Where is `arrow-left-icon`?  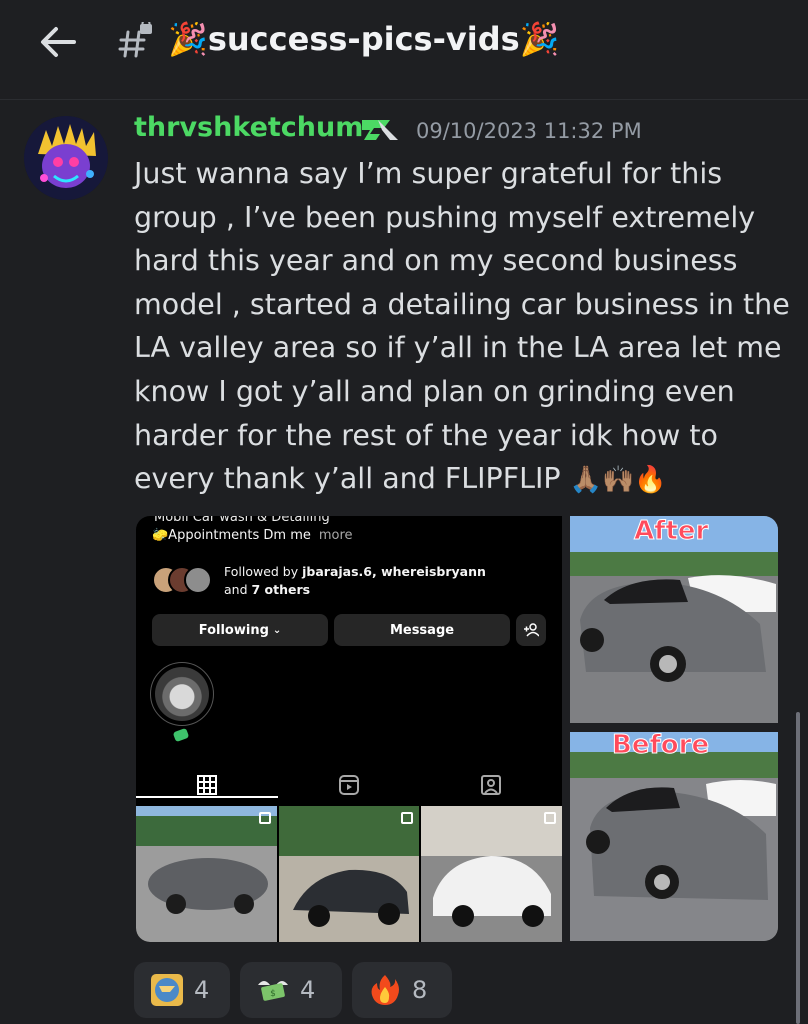
arrow-left-icon is located at coordinates (58, 42).